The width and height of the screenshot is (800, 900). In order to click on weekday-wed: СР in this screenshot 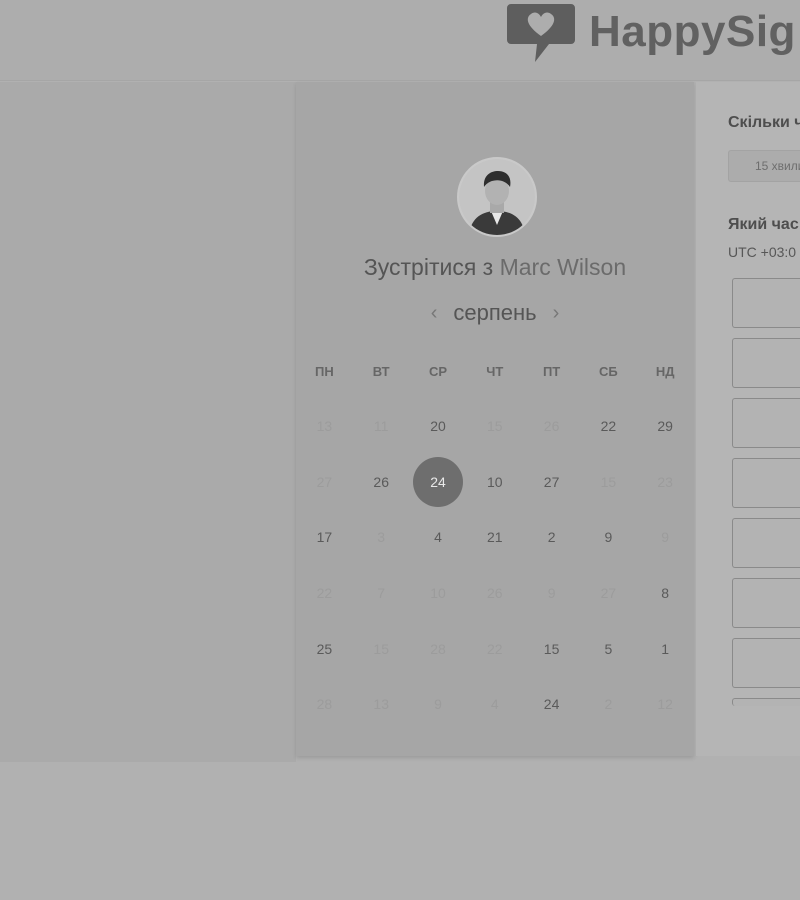, I will do `click(438, 371)`.